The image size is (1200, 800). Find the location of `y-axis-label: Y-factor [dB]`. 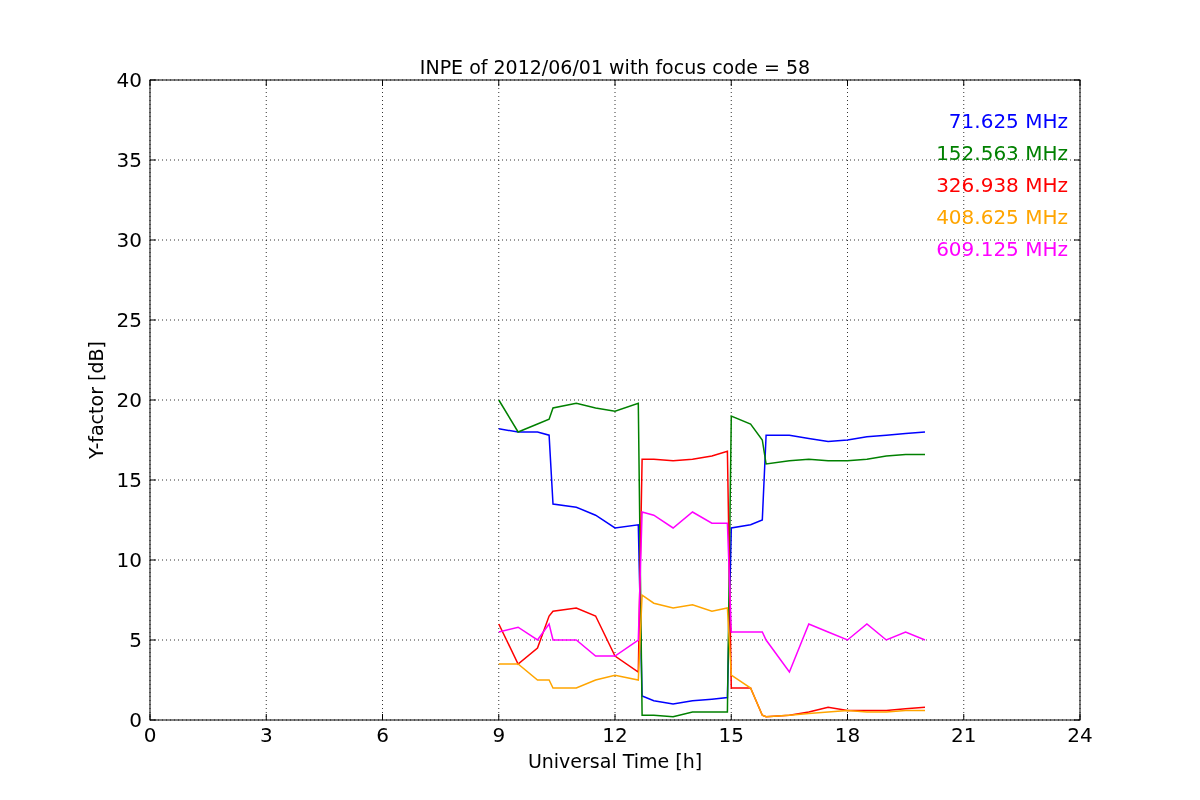

y-axis-label: Y-factor [dB] is located at coordinates (96, 400).